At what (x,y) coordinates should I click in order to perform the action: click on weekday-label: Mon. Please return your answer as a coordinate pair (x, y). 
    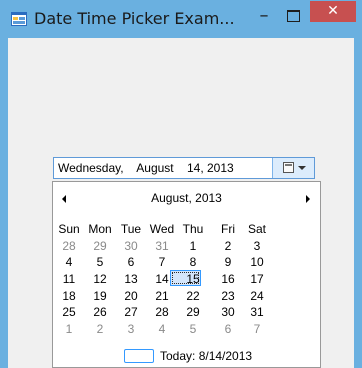
    Looking at the image, I should click on (100, 229).